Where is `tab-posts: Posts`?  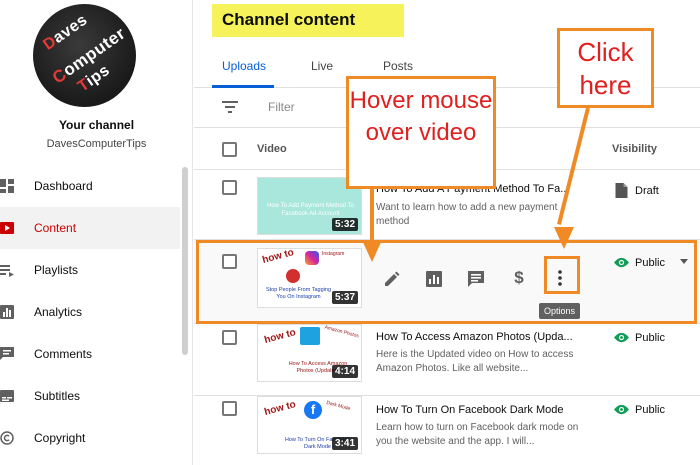
tab-posts: Posts is located at coordinates (398, 66).